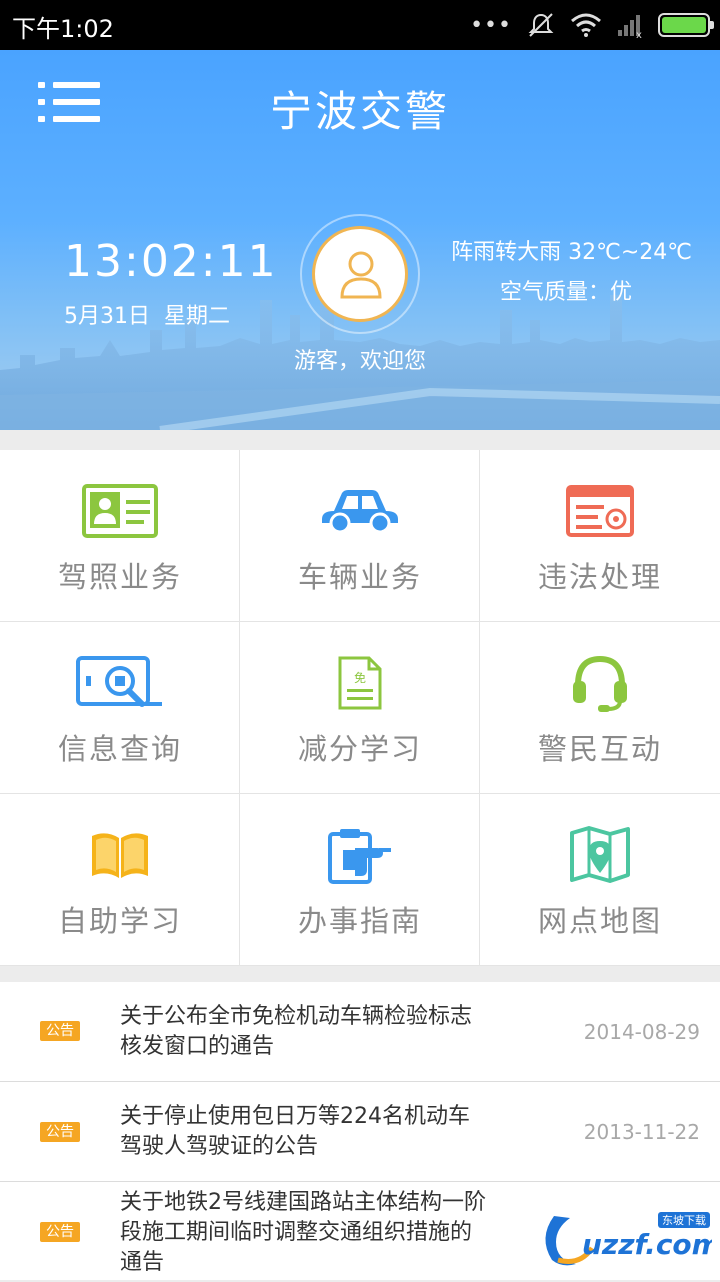 The width and height of the screenshot is (720, 1282). I want to click on book-icon, so click(120, 855).